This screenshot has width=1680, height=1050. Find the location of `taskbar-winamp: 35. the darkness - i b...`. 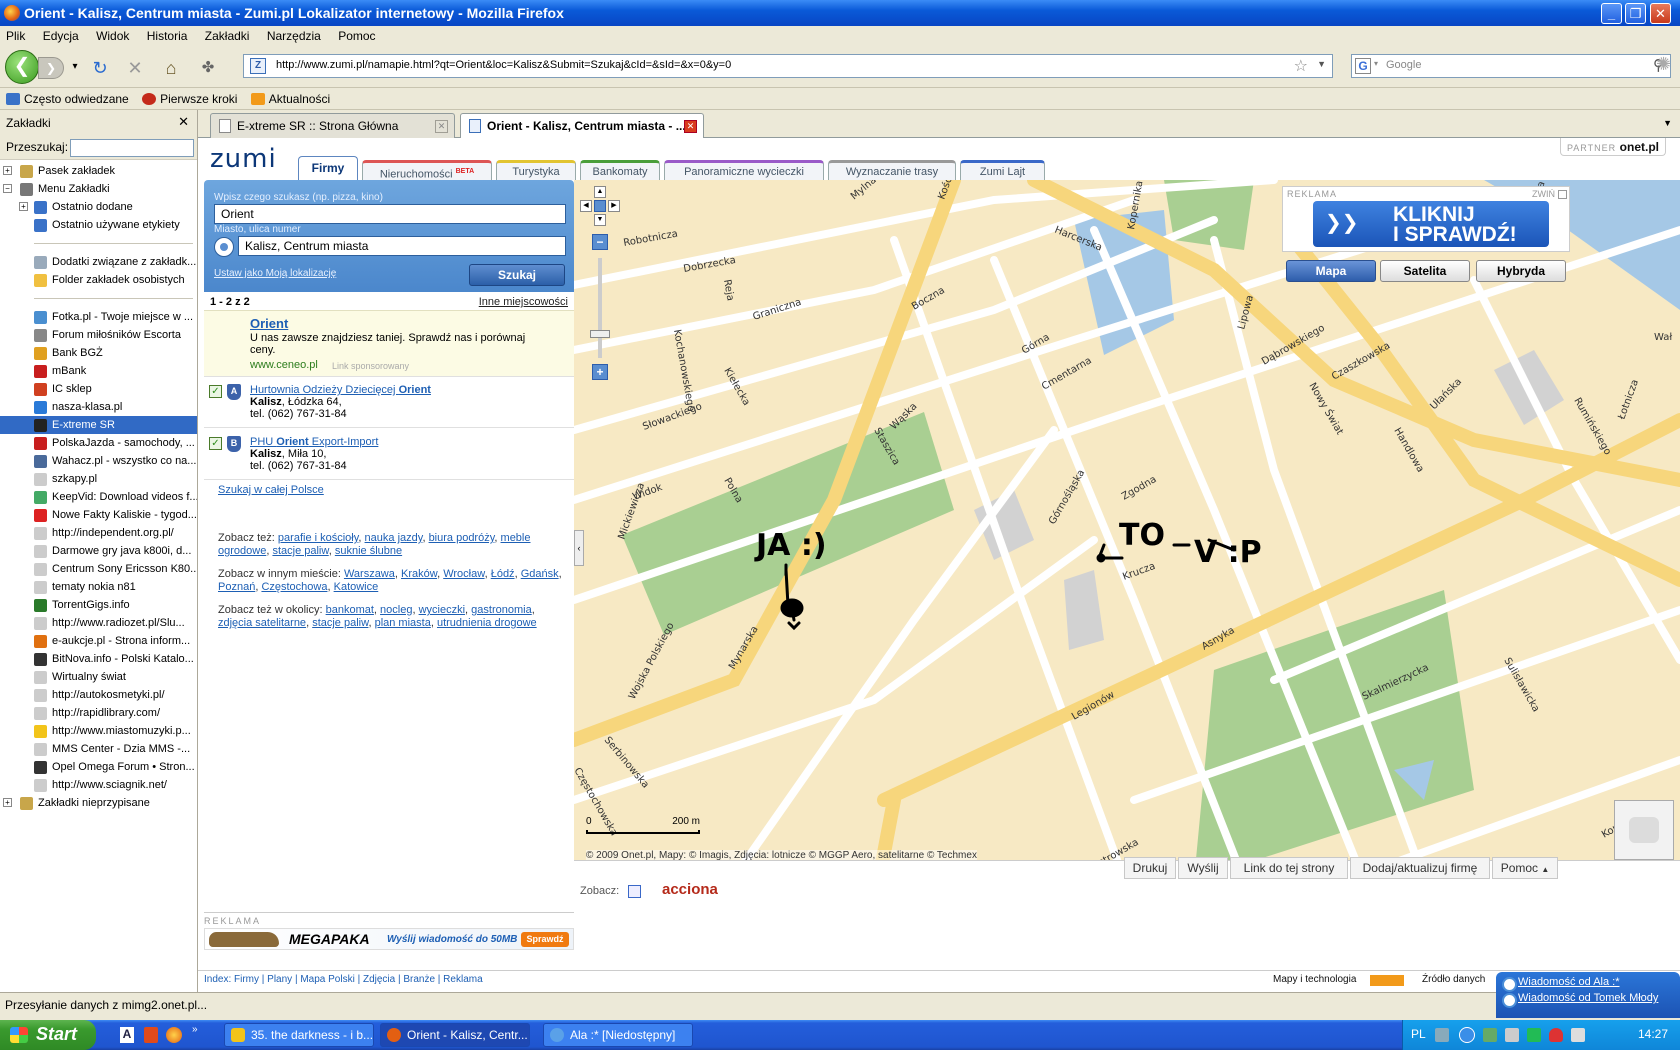

taskbar-winamp: 35. the darkness - i b... is located at coordinates (299, 1035).